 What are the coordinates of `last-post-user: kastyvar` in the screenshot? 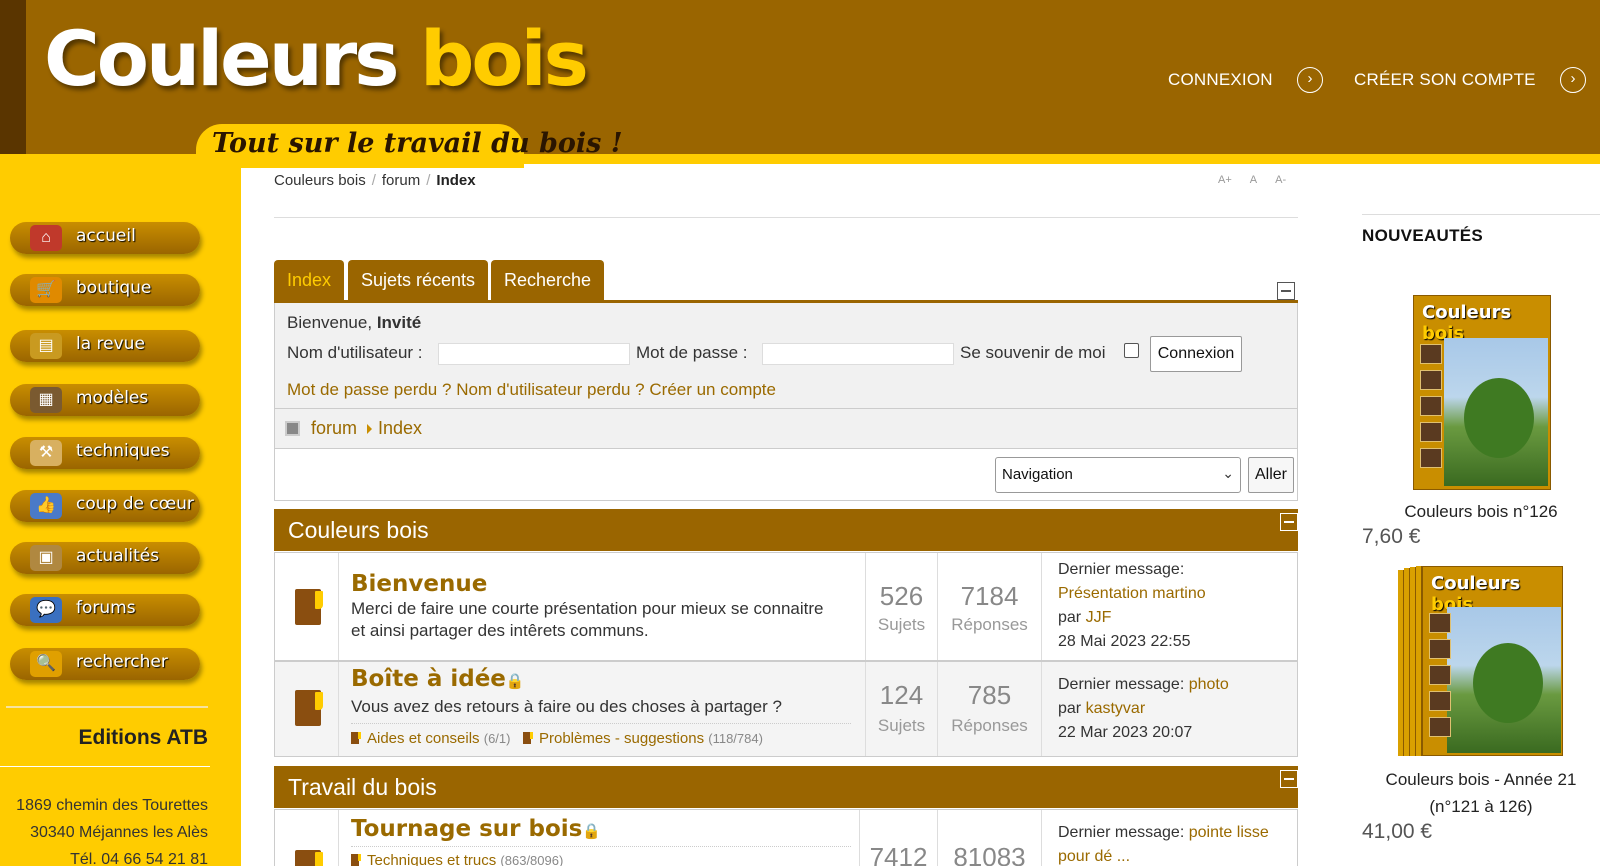 It's located at (1116, 708).